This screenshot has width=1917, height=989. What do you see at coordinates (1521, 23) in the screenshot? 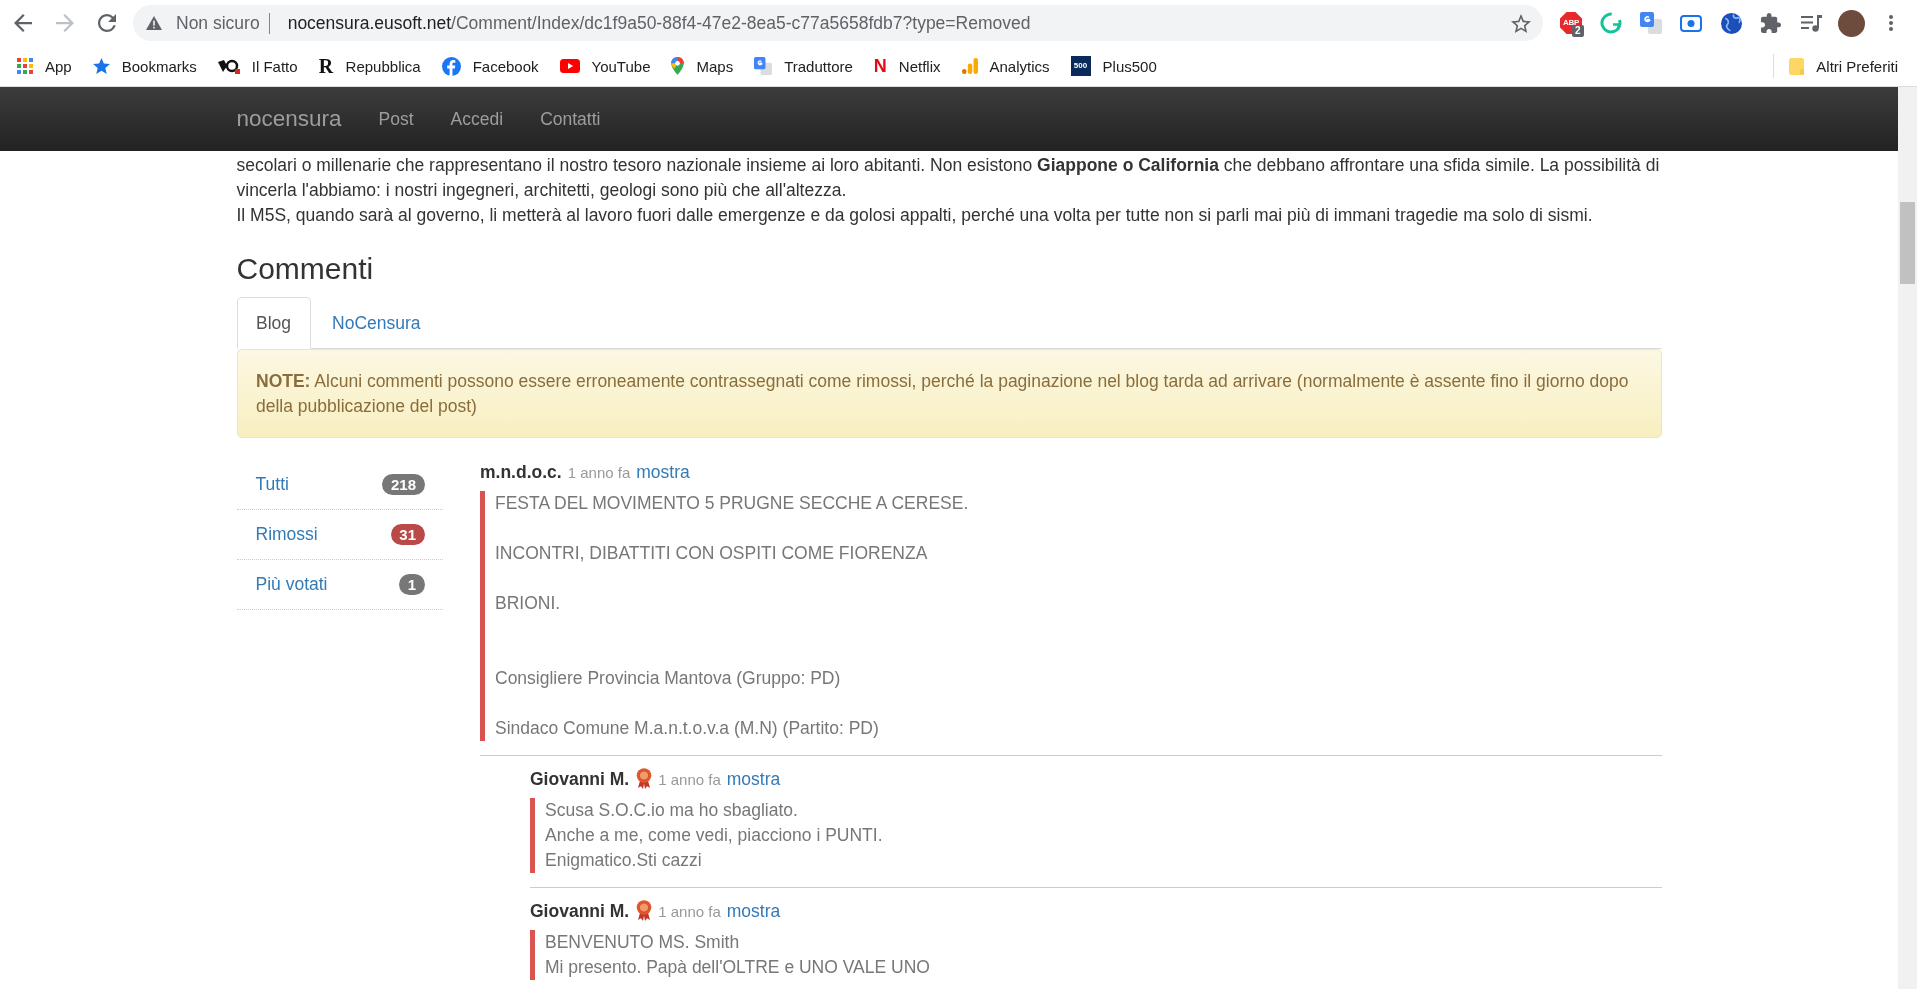
I see `star-outline-icon` at bounding box center [1521, 23].